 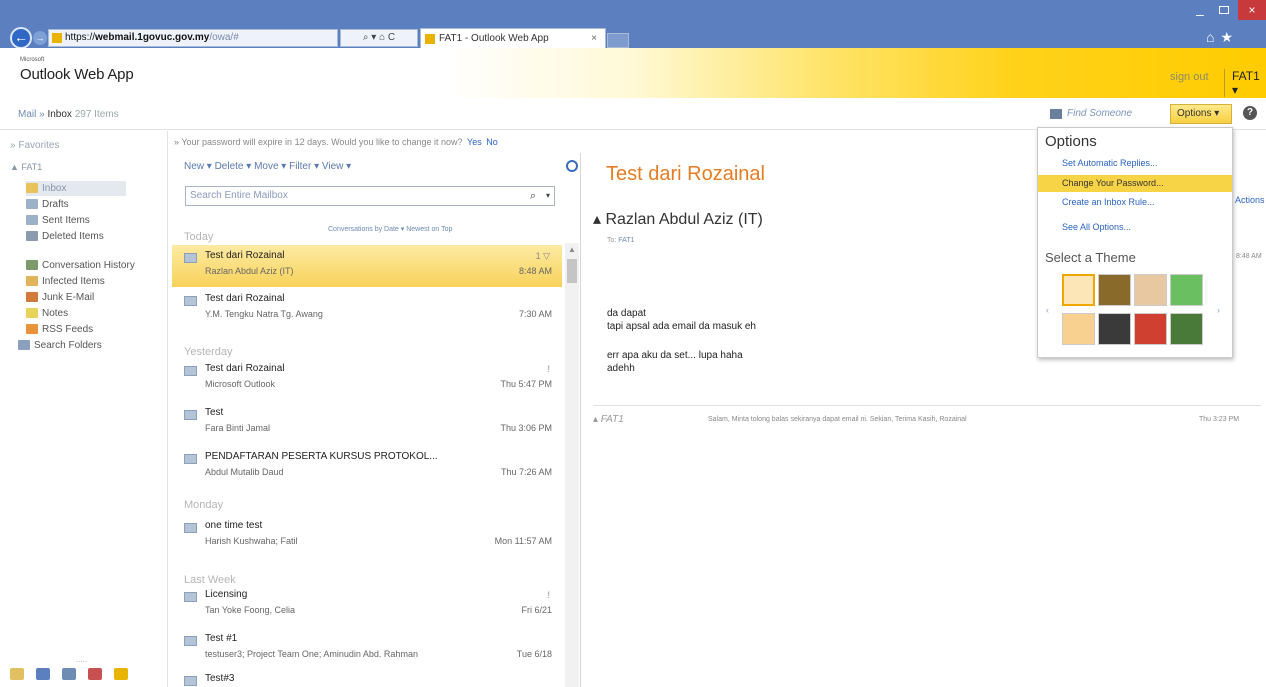 What do you see at coordinates (370, 196) in the screenshot?
I see `search-input: Search Entire Mailbox ⌕ ▾` at bounding box center [370, 196].